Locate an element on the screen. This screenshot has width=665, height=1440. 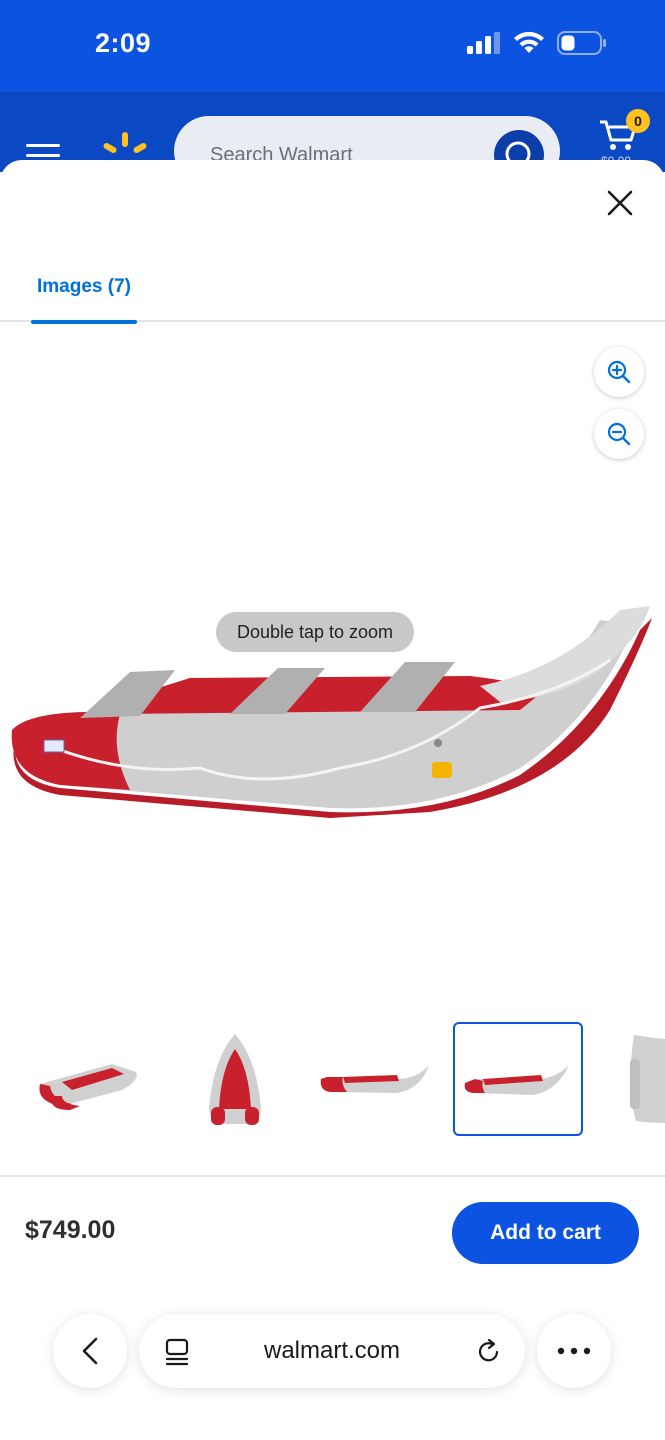
tab-active-indicator is located at coordinates (84, 322).